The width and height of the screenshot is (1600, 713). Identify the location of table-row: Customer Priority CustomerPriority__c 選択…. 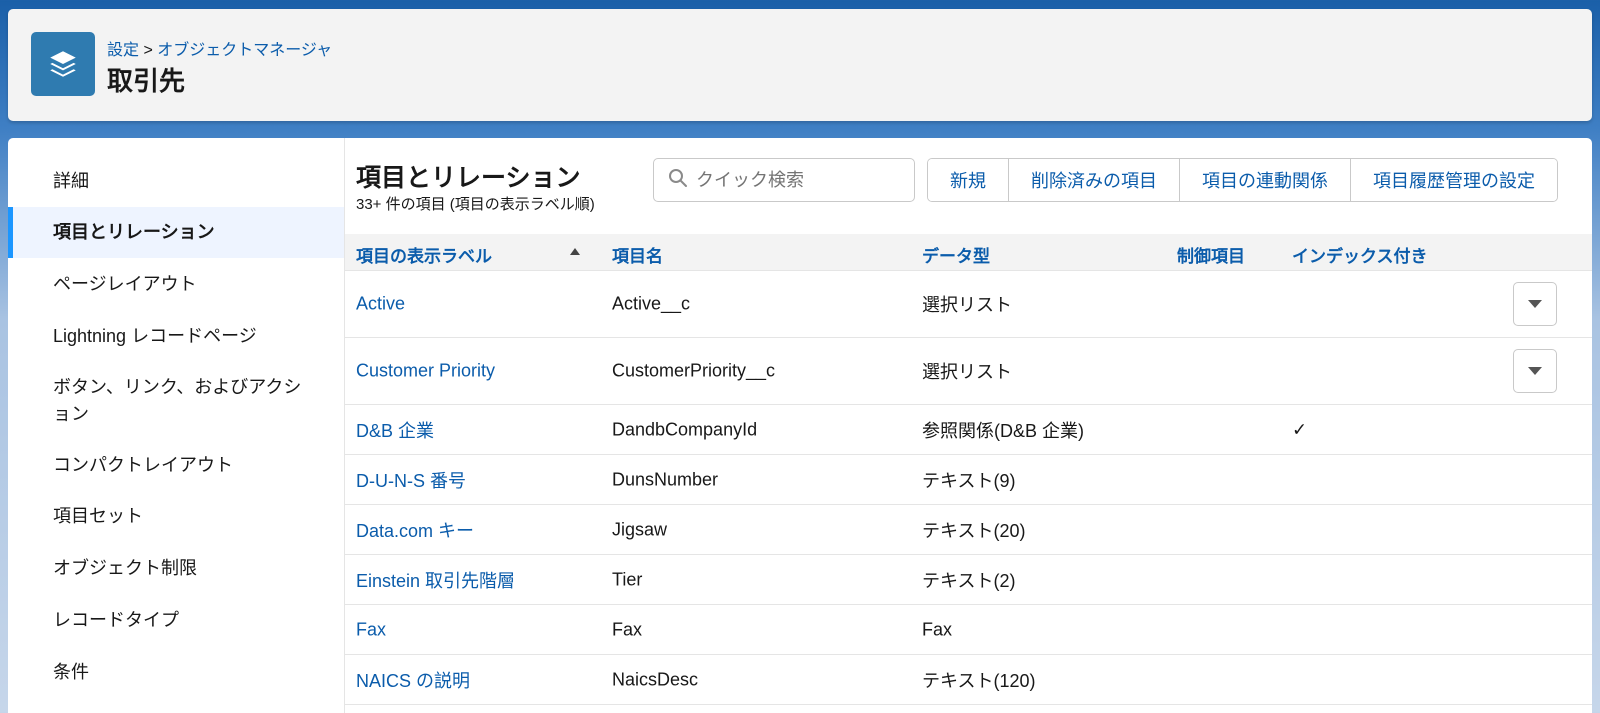
(968, 371).